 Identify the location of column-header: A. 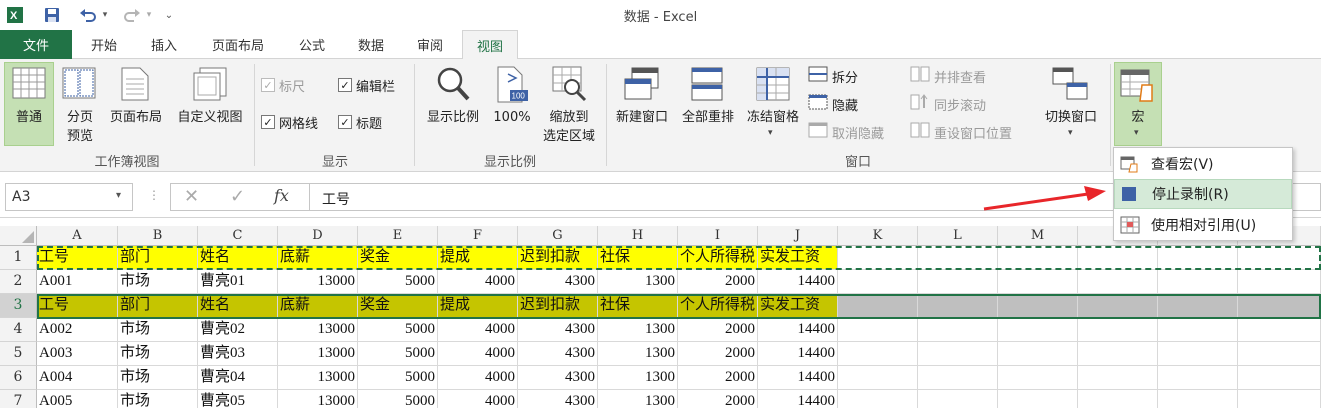
(77, 236).